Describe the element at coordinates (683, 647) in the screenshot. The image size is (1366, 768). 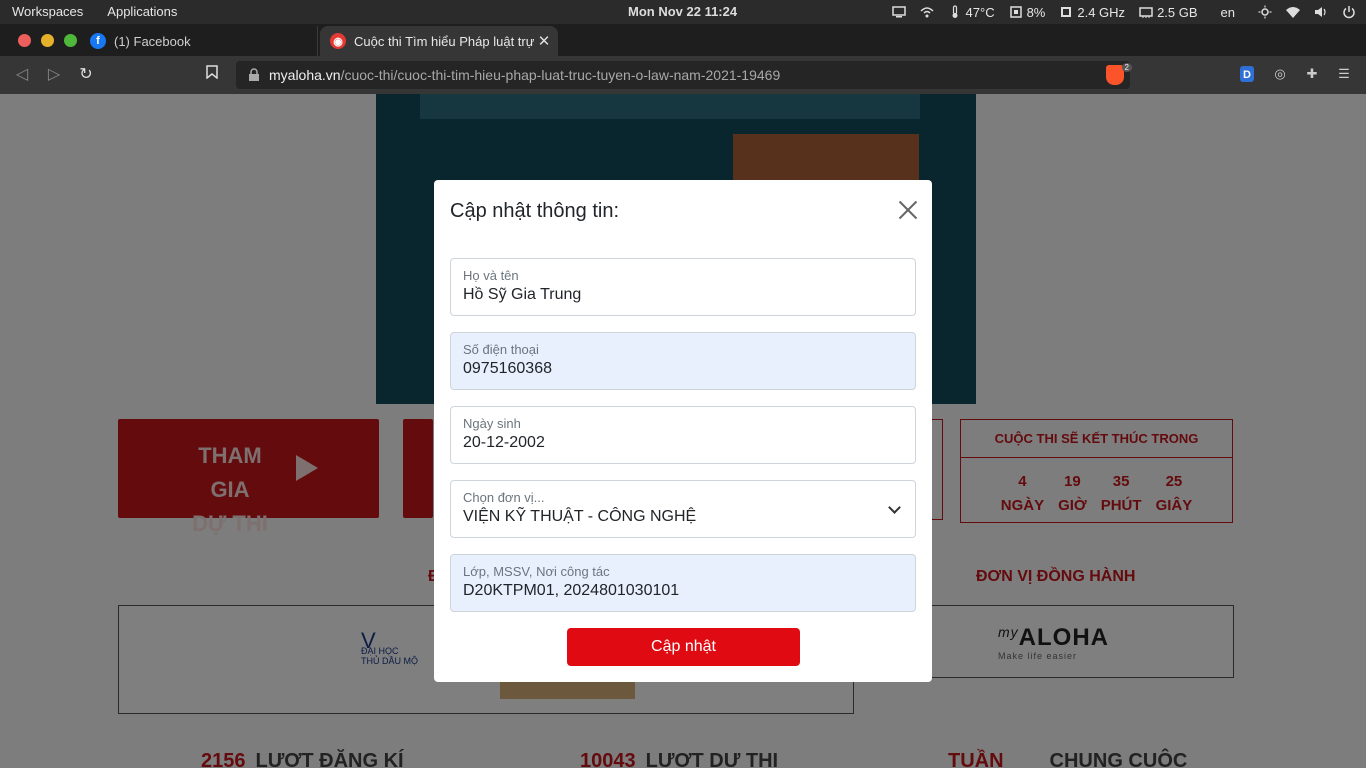
I see `update-button: Cập nhật` at that location.